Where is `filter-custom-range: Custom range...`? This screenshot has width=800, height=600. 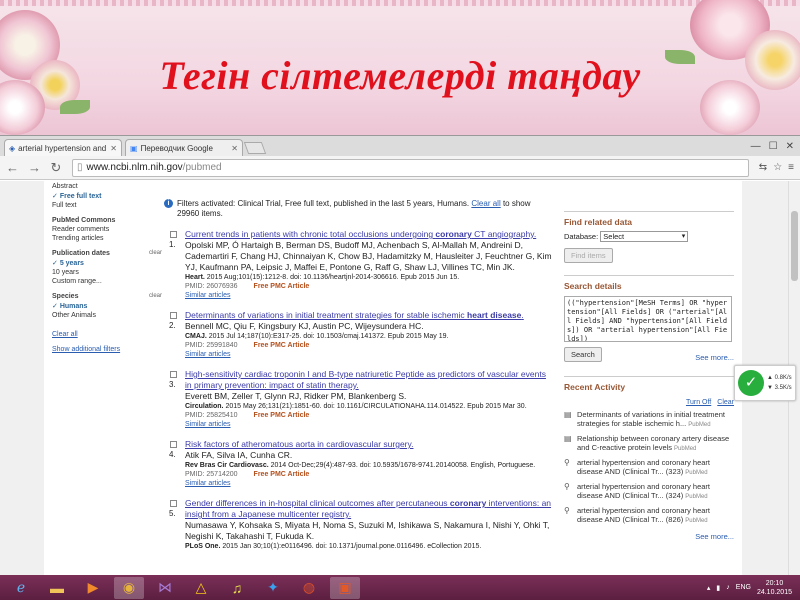
filter-custom-range: Custom range... is located at coordinates (107, 281).